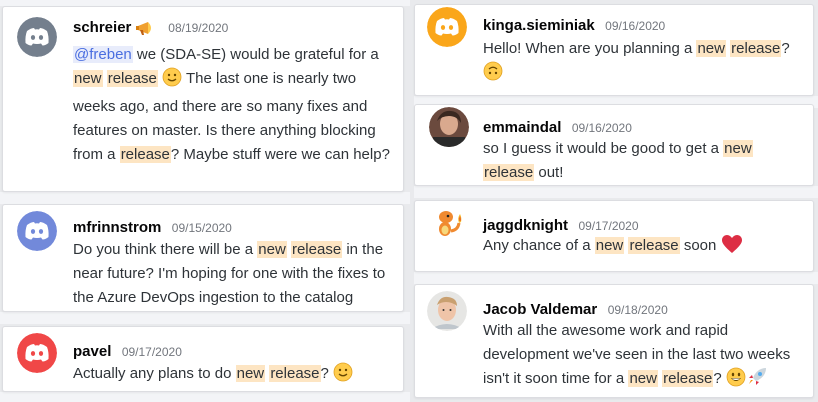 The image size is (818, 402). I want to click on message-text: Any chance of a new release soon, so click(643, 248).